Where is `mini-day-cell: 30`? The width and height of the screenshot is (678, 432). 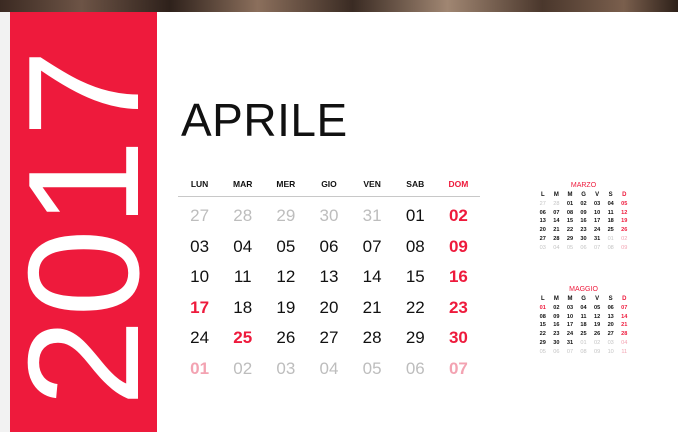
mini-day-cell: 30 is located at coordinates (583, 238).